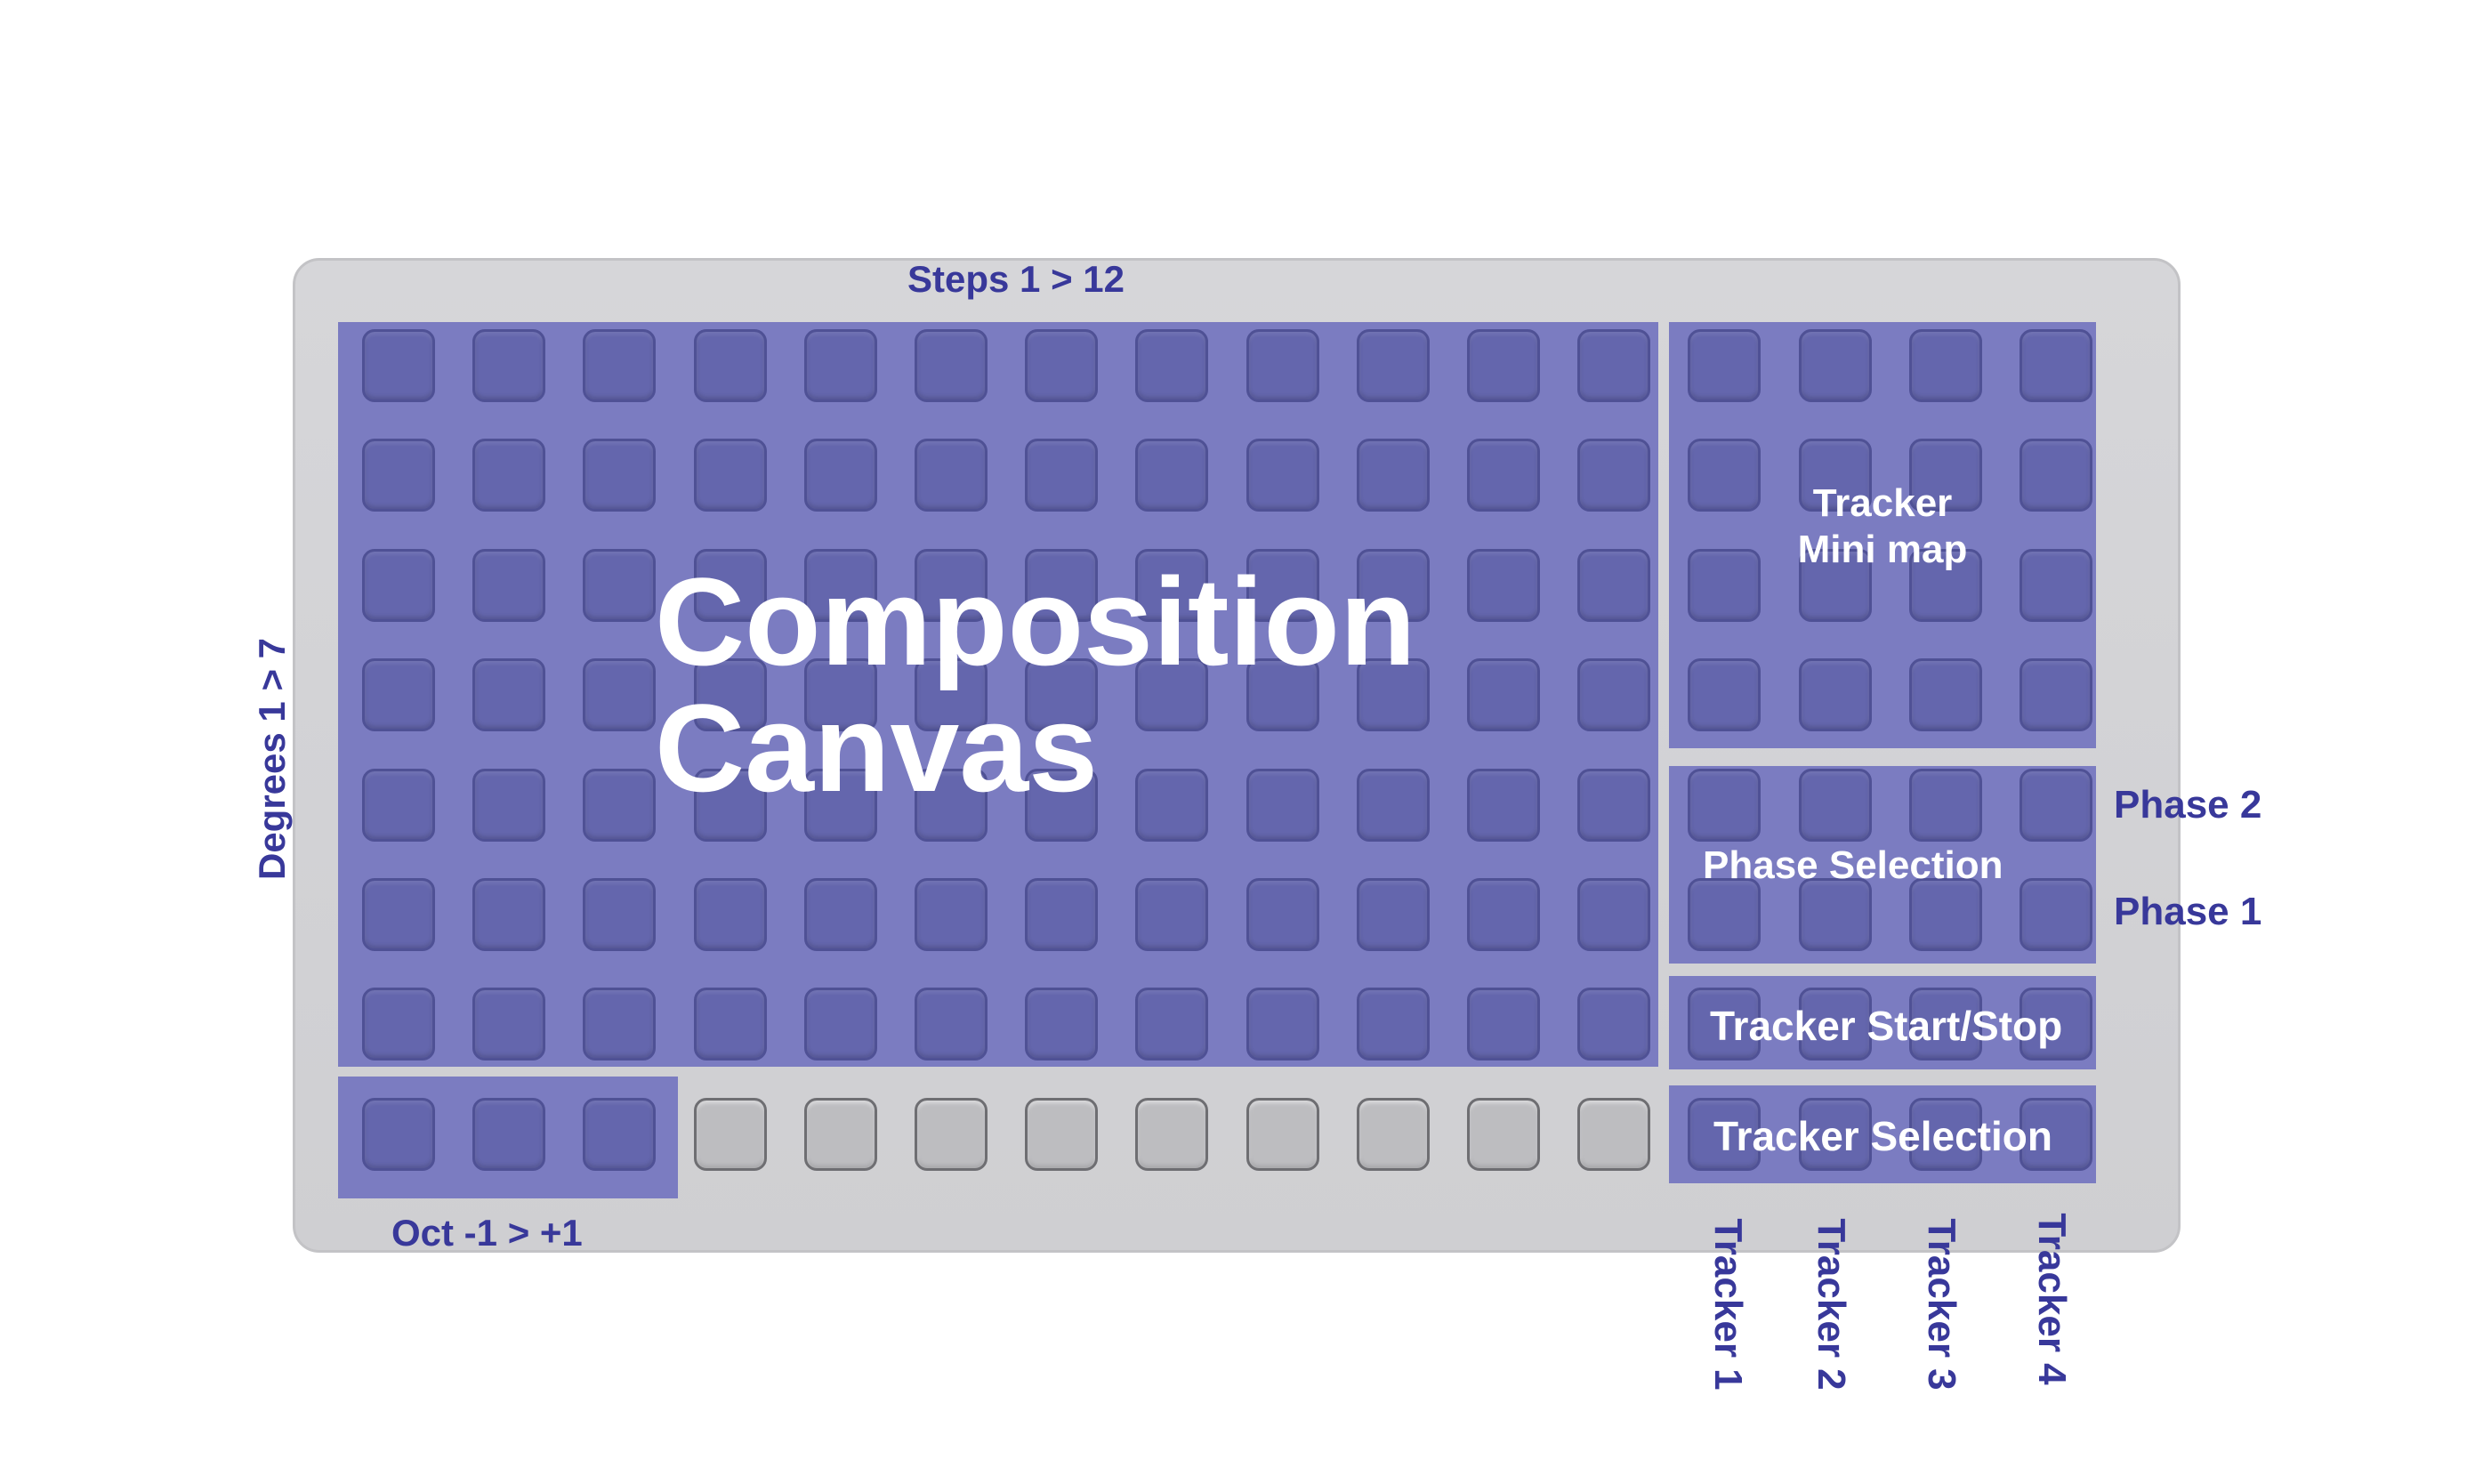 The image size is (2475, 1484). Describe the element at coordinates (1886, 1026) in the screenshot. I see `tracker-start-stop-title: Tracker Start/Stop` at that location.